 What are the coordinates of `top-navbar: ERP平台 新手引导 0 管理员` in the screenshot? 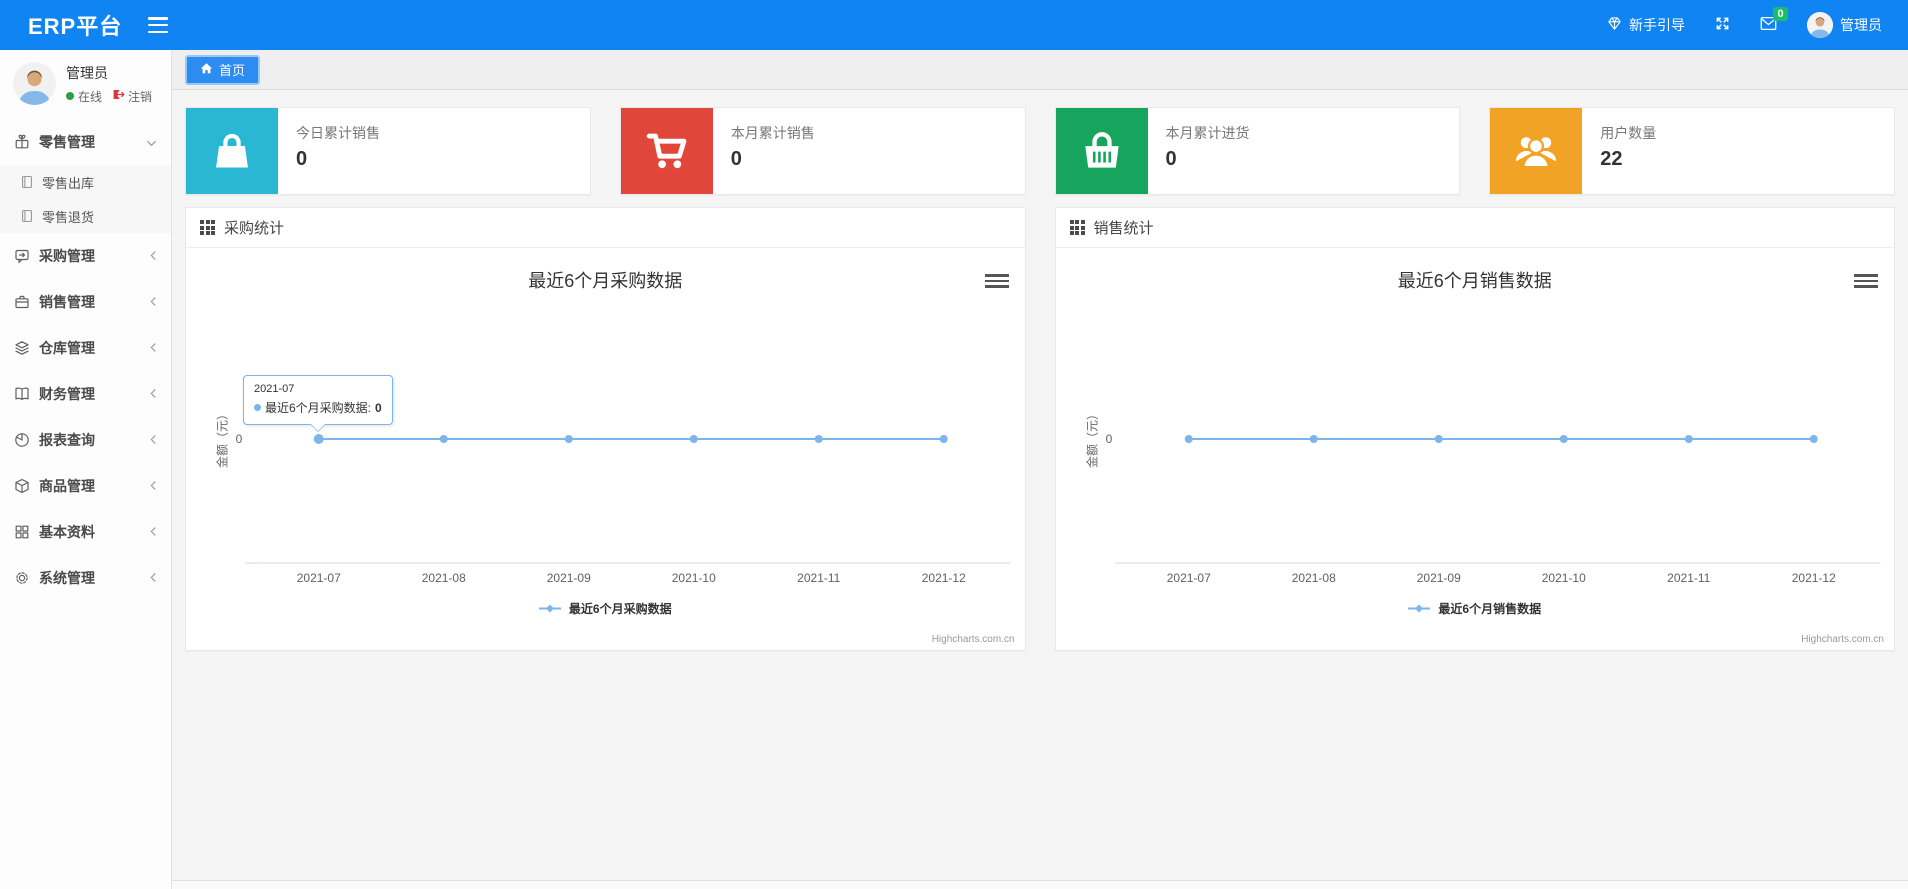 It's located at (954, 25).